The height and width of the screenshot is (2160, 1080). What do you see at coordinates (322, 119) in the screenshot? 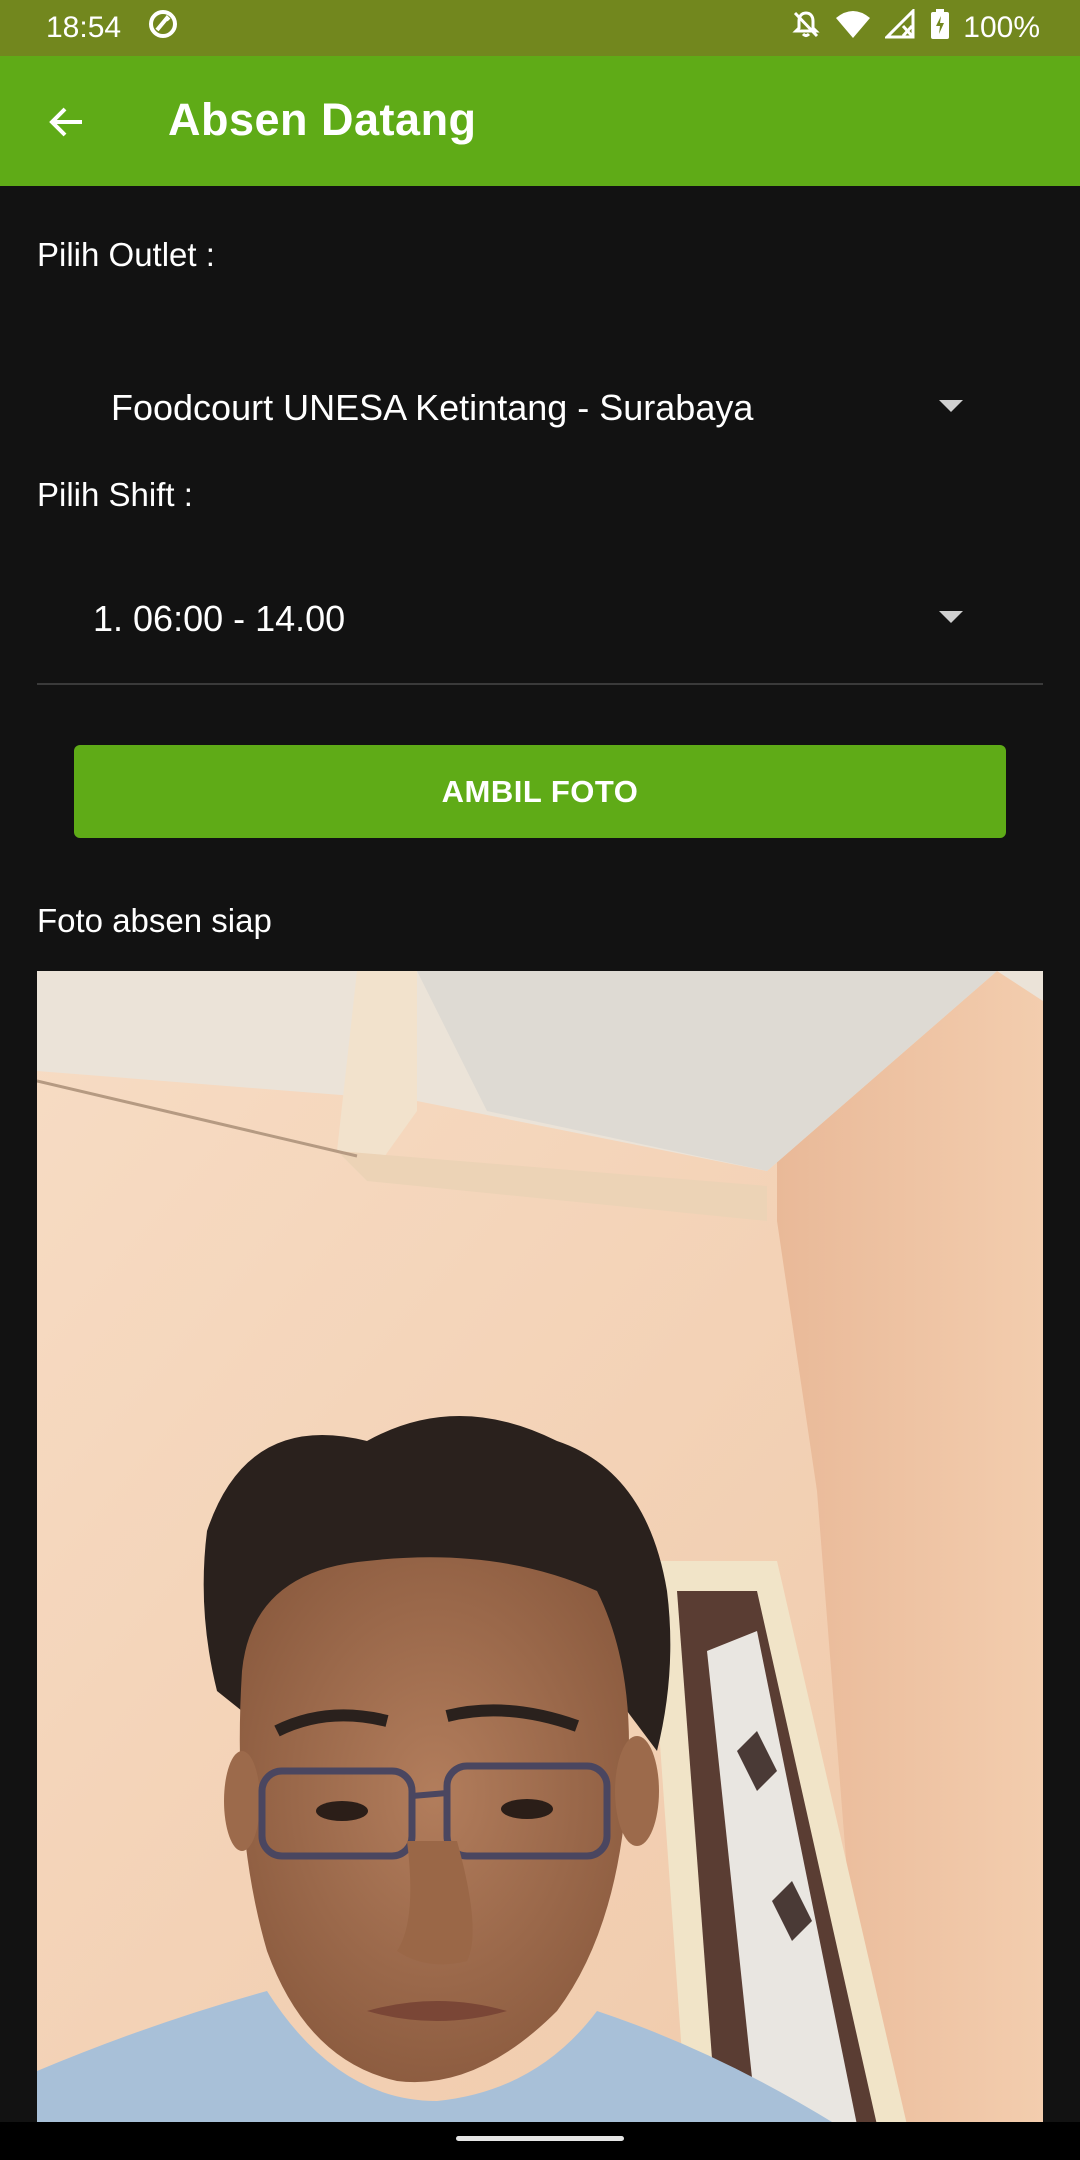
I see `page-title: Absen Datang` at bounding box center [322, 119].